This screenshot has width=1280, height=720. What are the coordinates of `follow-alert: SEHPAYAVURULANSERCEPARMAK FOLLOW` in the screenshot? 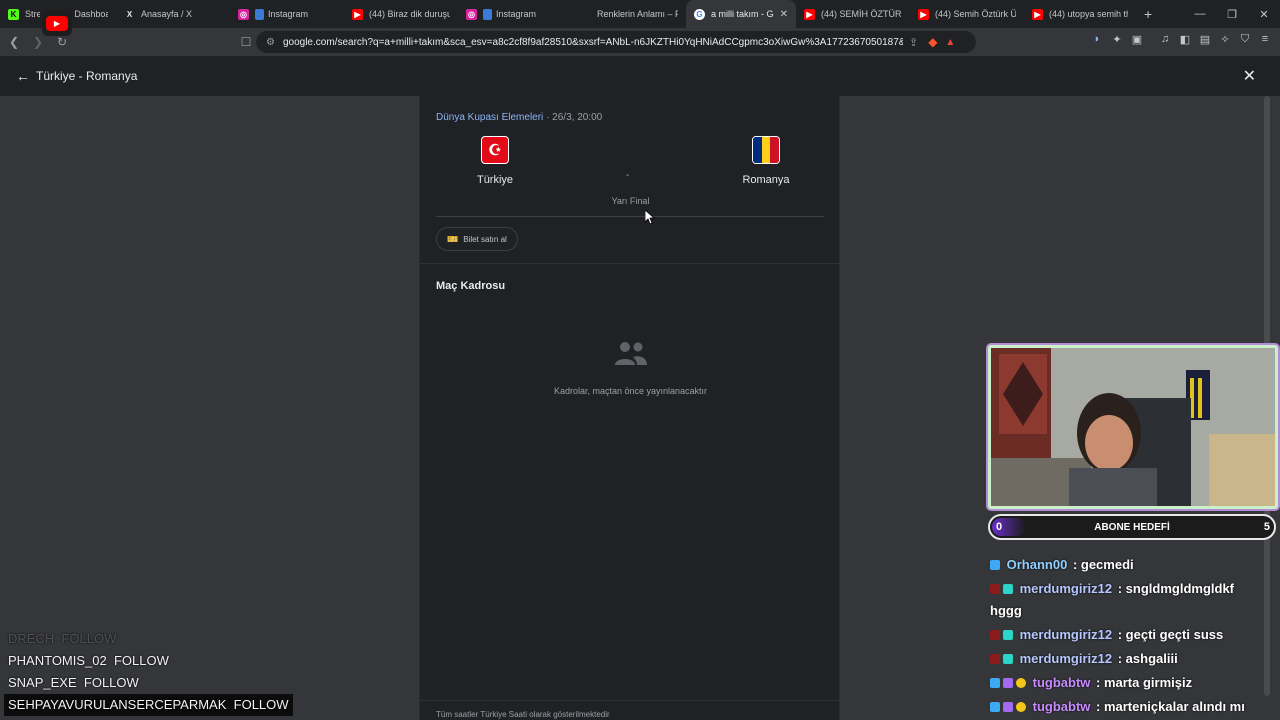 It's located at (148, 705).